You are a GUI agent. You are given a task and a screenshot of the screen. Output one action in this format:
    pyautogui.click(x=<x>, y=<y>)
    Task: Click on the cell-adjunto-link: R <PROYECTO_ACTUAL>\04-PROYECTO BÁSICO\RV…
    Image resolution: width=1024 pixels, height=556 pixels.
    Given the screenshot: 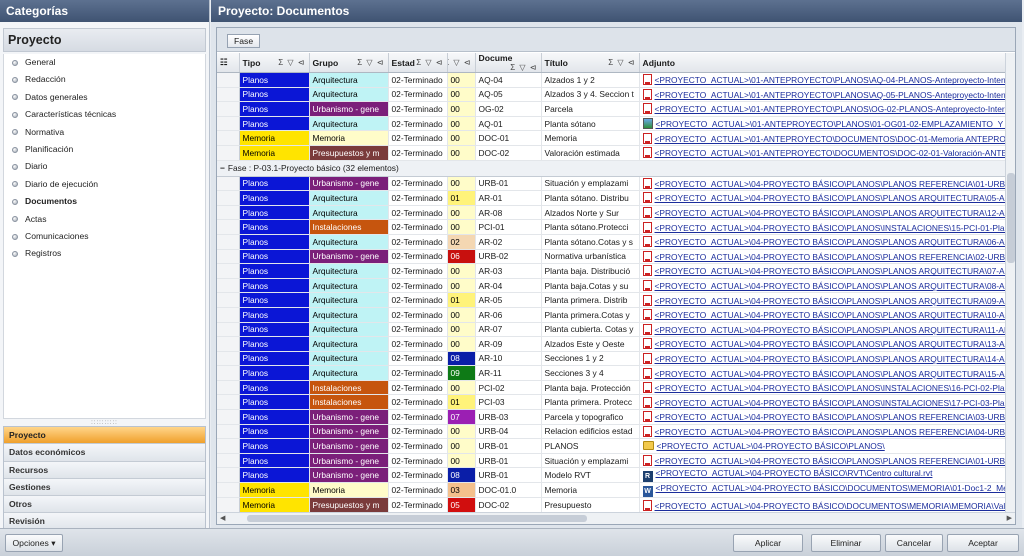 What is the action you would take?
    pyautogui.click(x=822, y=475)
    